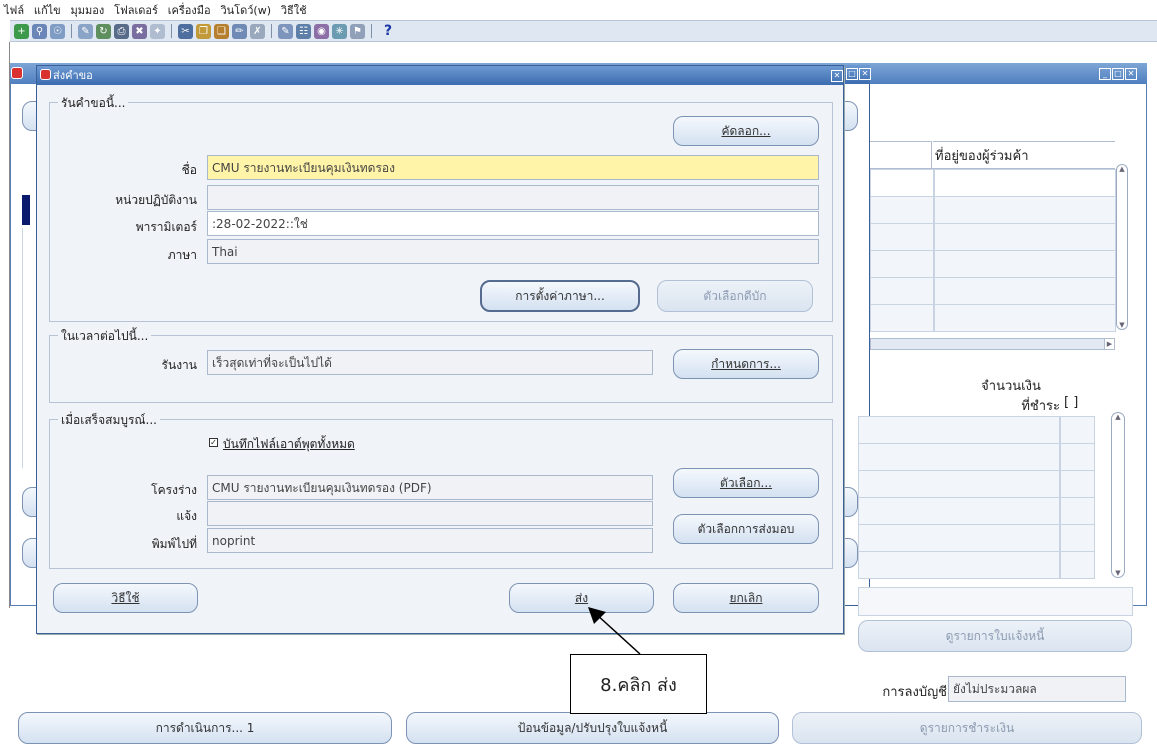 The width and height of the screenshot is (1157, 744). What do you see at coordinates (339, 31) in the screenshot?
I see `attachments-icon: ✳` at bounding box center [339, 31].